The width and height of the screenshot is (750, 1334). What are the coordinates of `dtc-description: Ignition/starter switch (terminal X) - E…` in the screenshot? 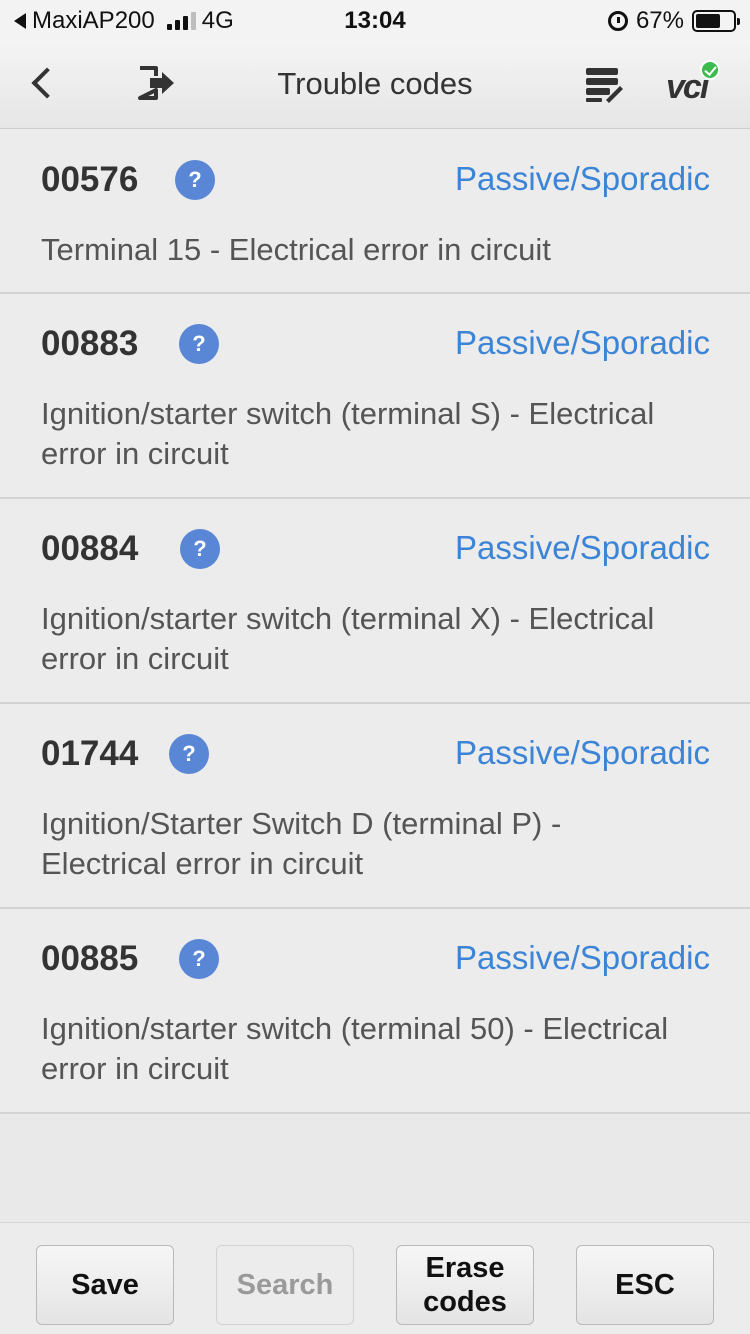 It's located at (348, 638).